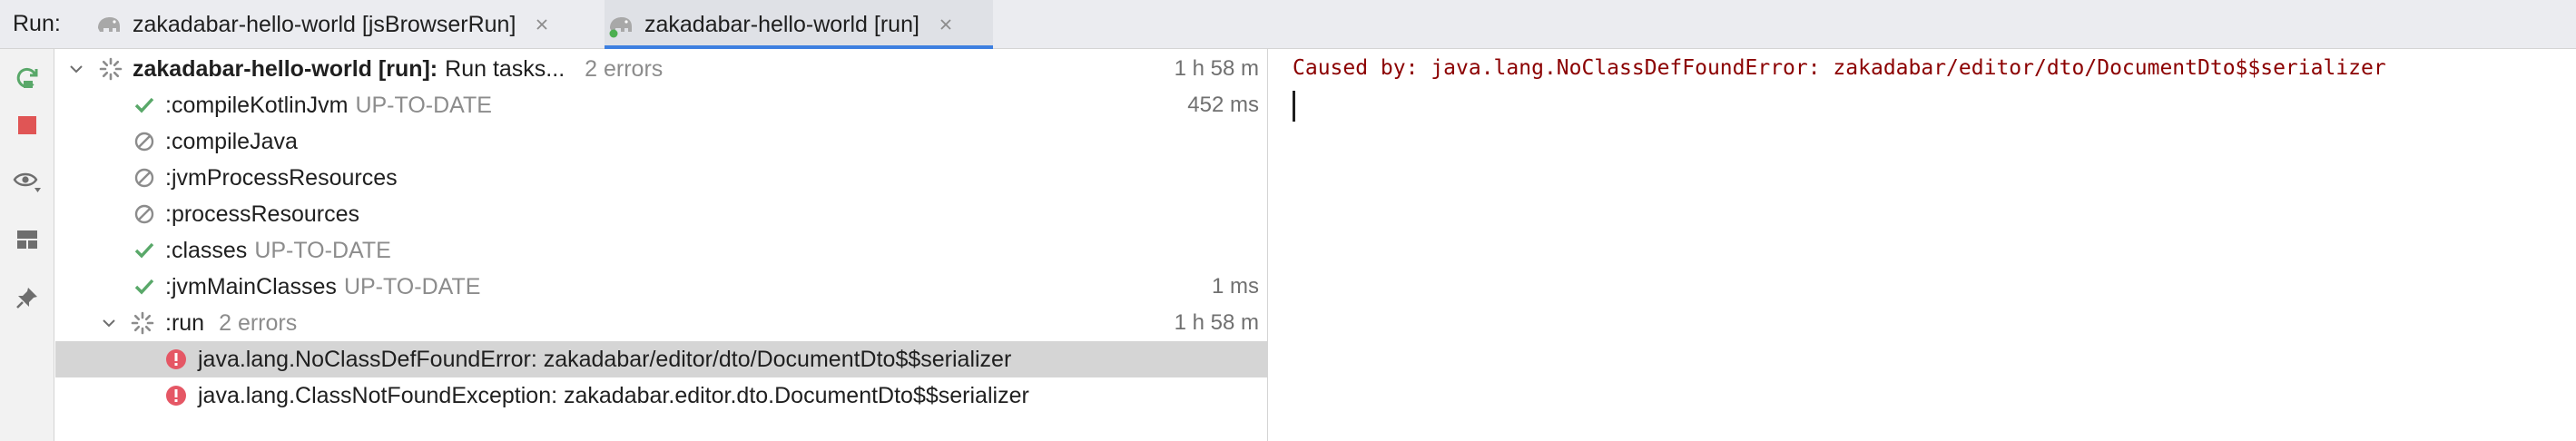 This screenshot has height=441, width=2576. Describe the element at coordinates (231, 141) in the screenshot. I see `task-name: :compileJava` at that location.